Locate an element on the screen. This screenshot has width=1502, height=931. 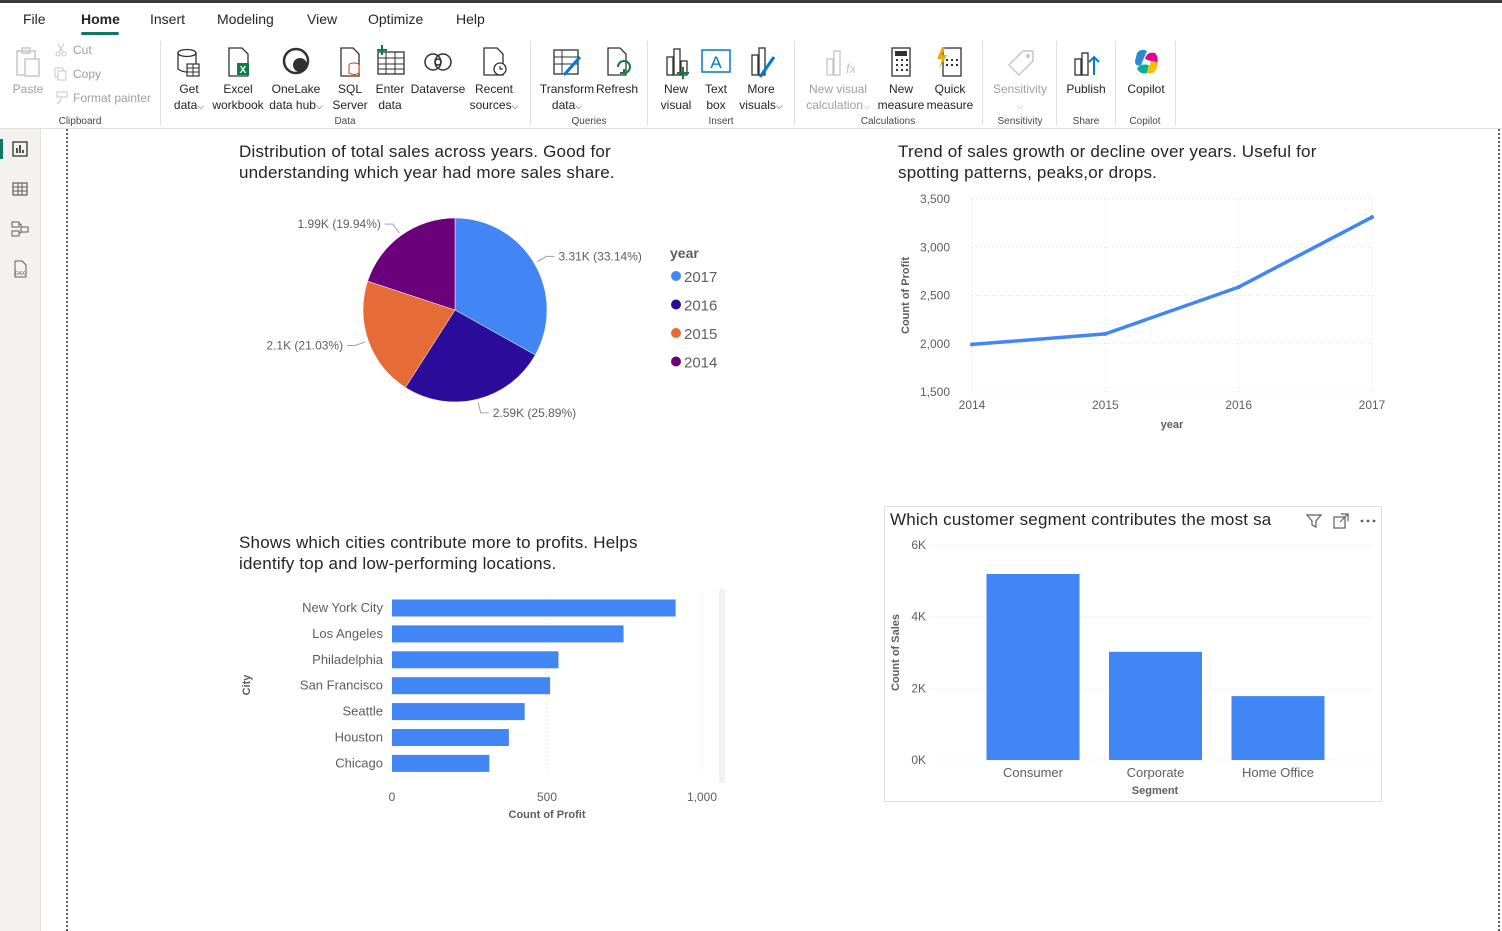
group-label-clipboard: Clipboard is located at coordinates (80, 121).